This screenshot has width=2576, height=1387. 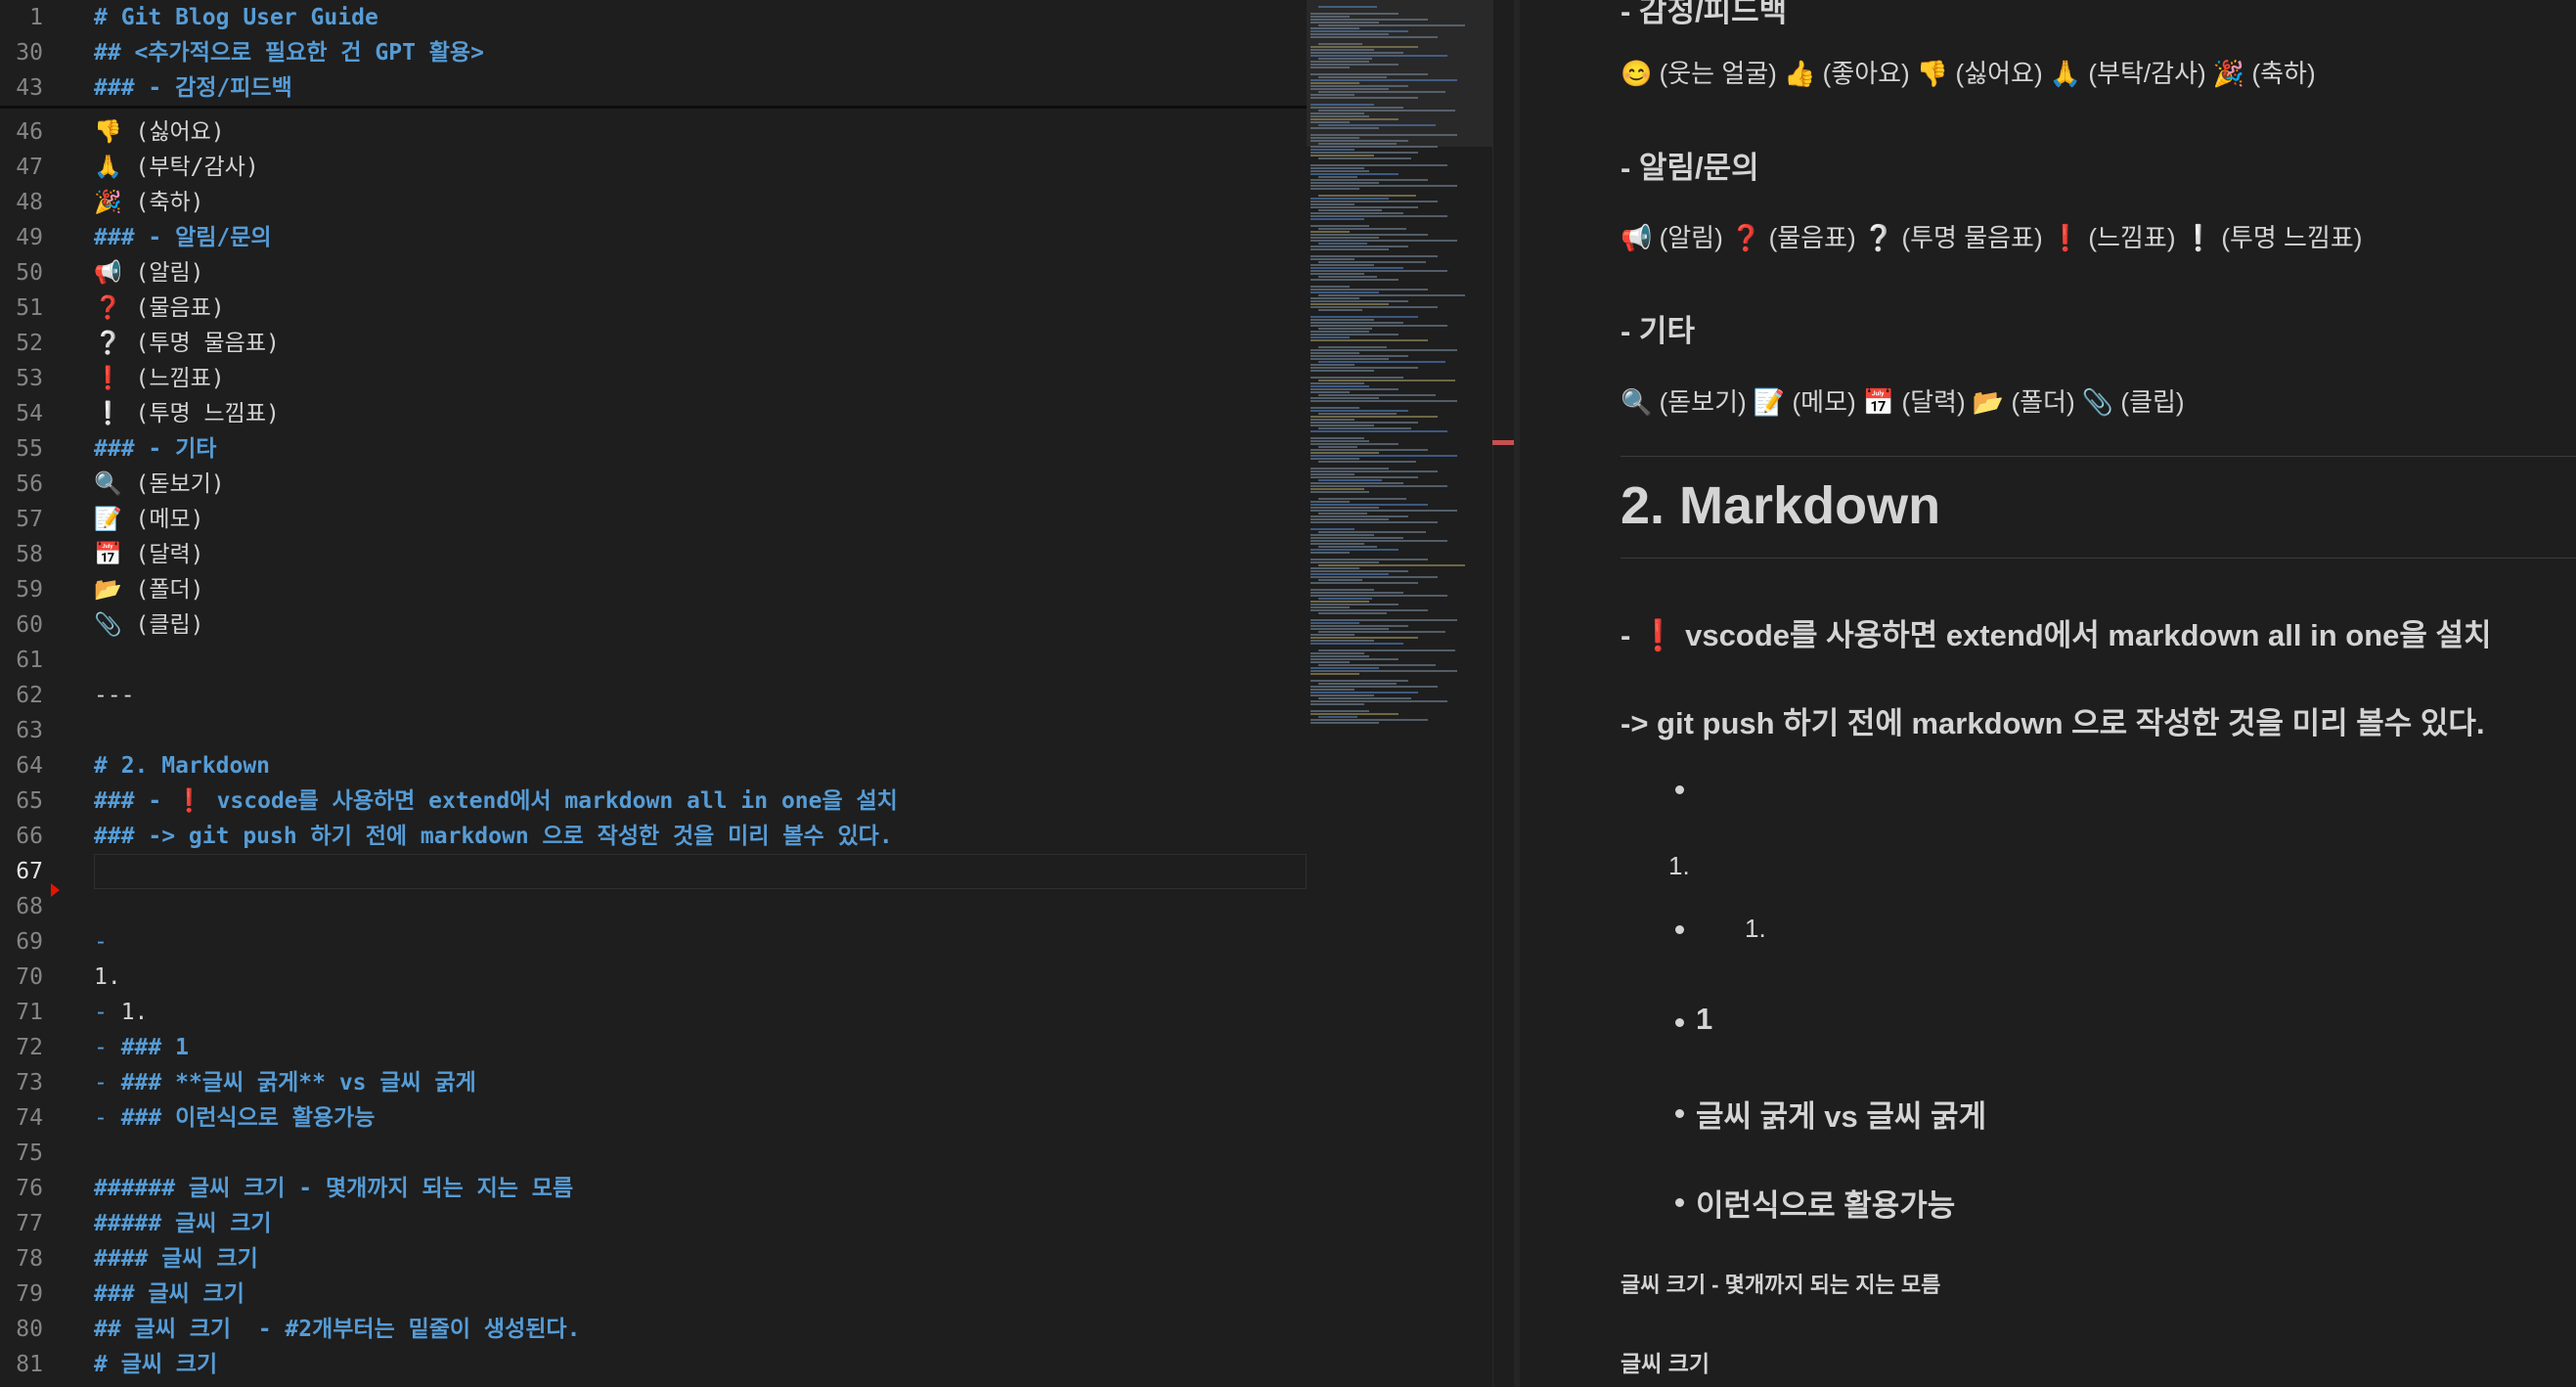 What do you see at coordinates (21, 485) in the screenshot?
I see `line-number: 56` at bounding box center [21, 485].